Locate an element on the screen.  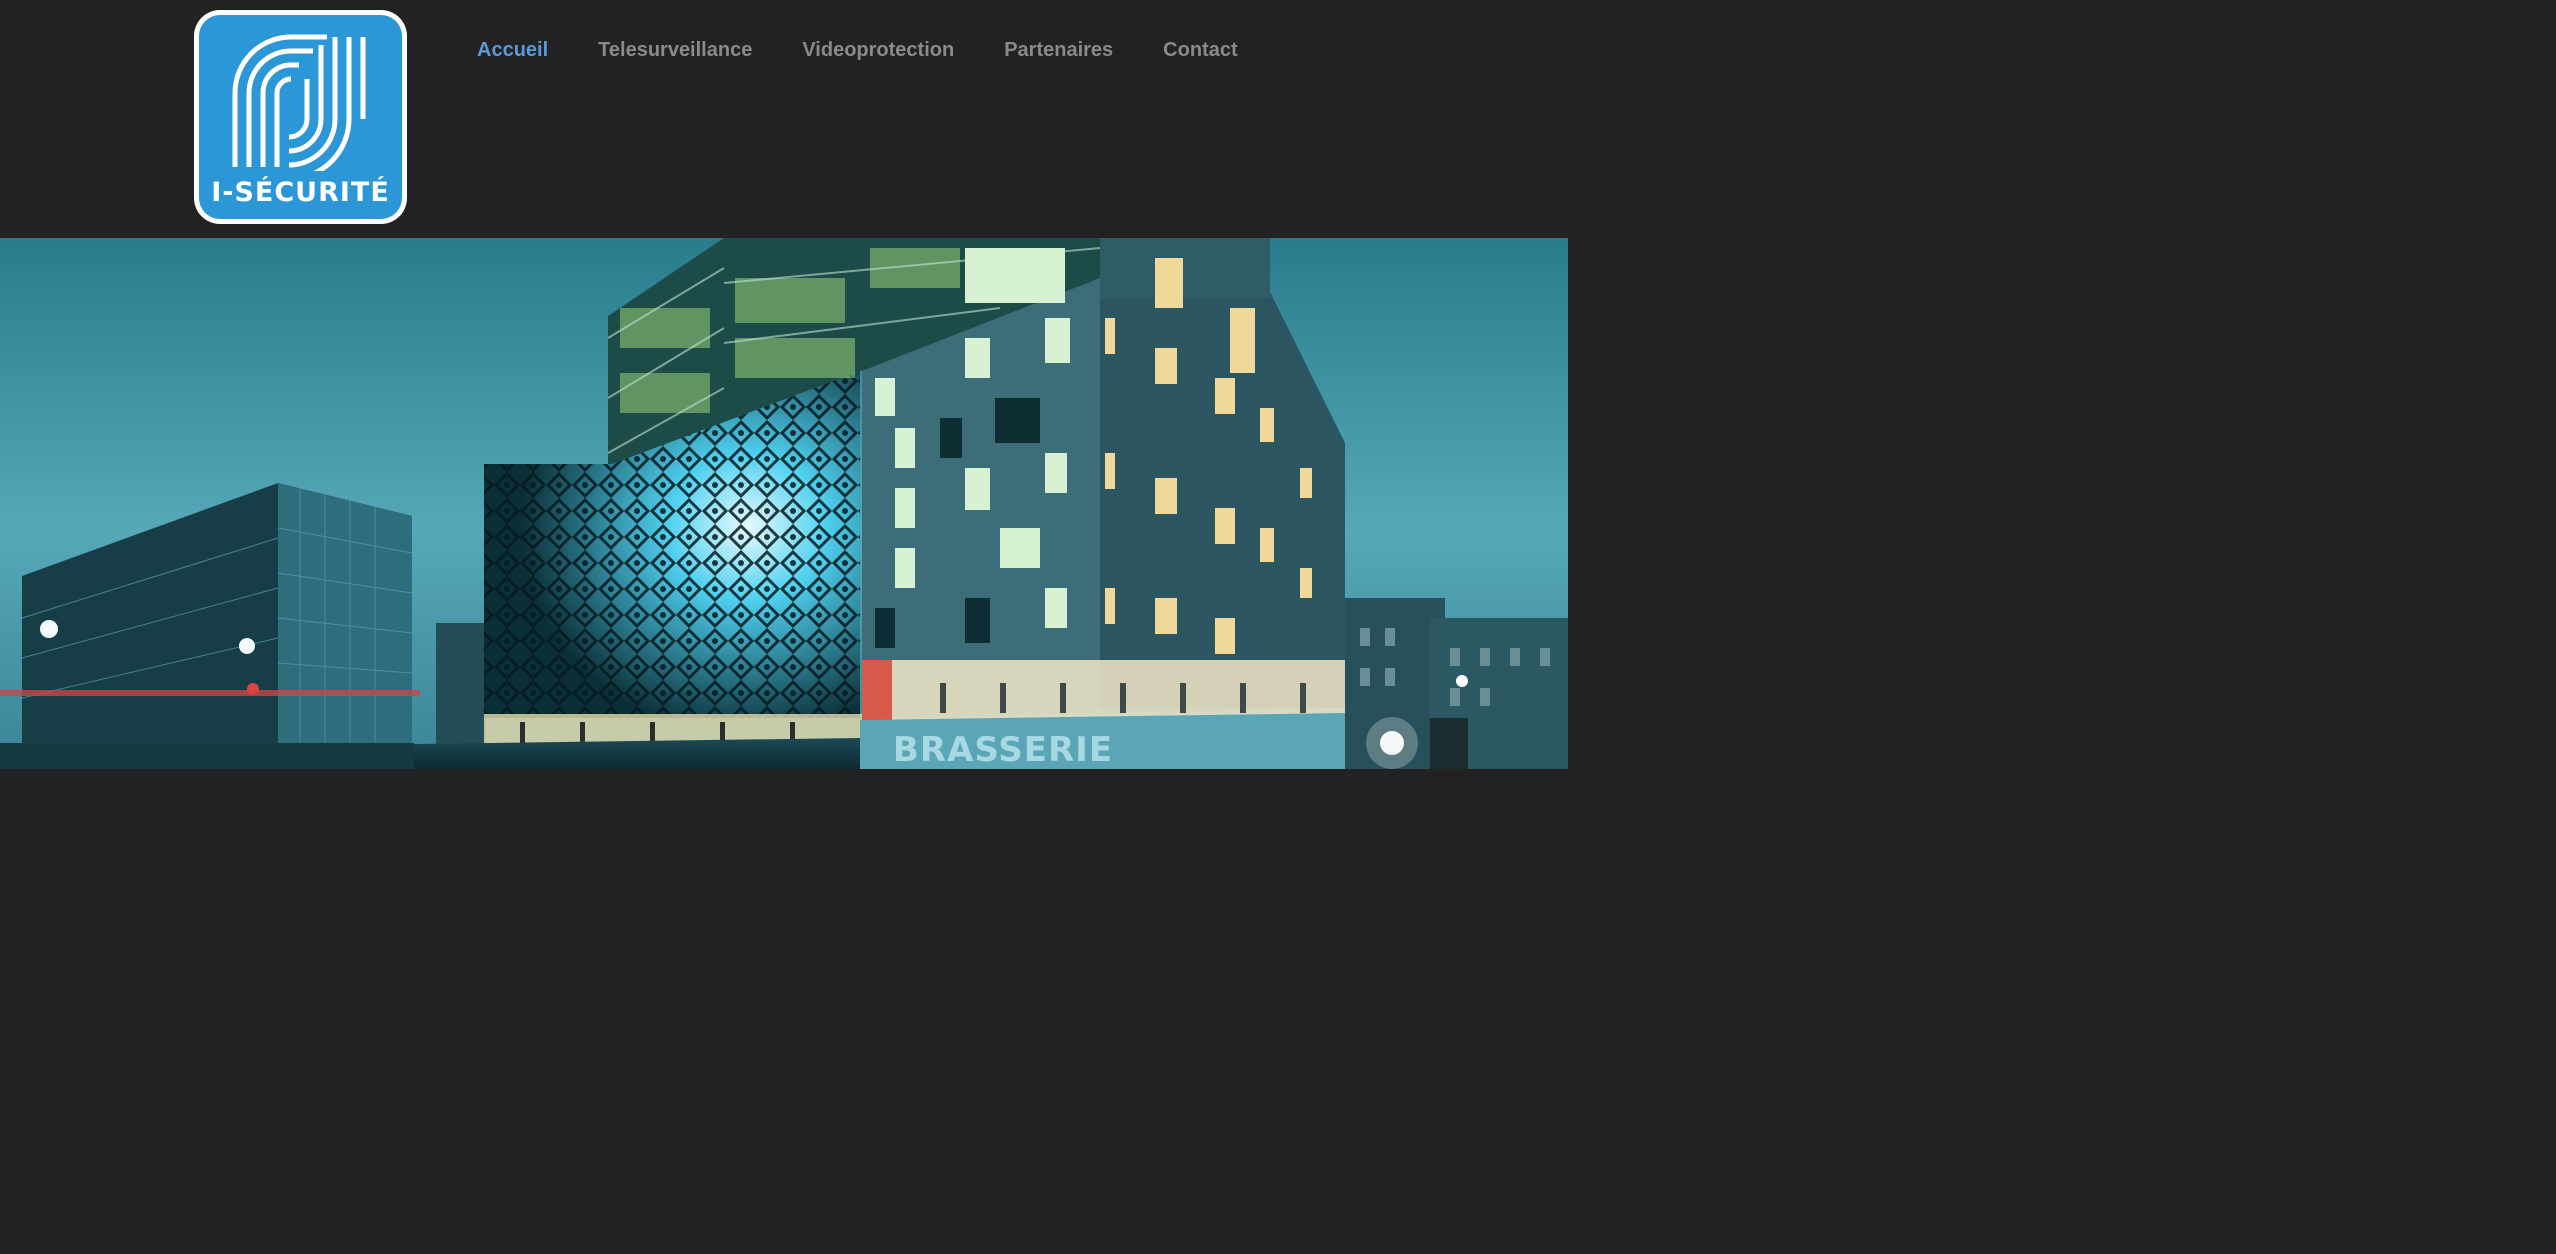
nav-item-partenaires: Partenaires is located at coordinates (1058, 50).